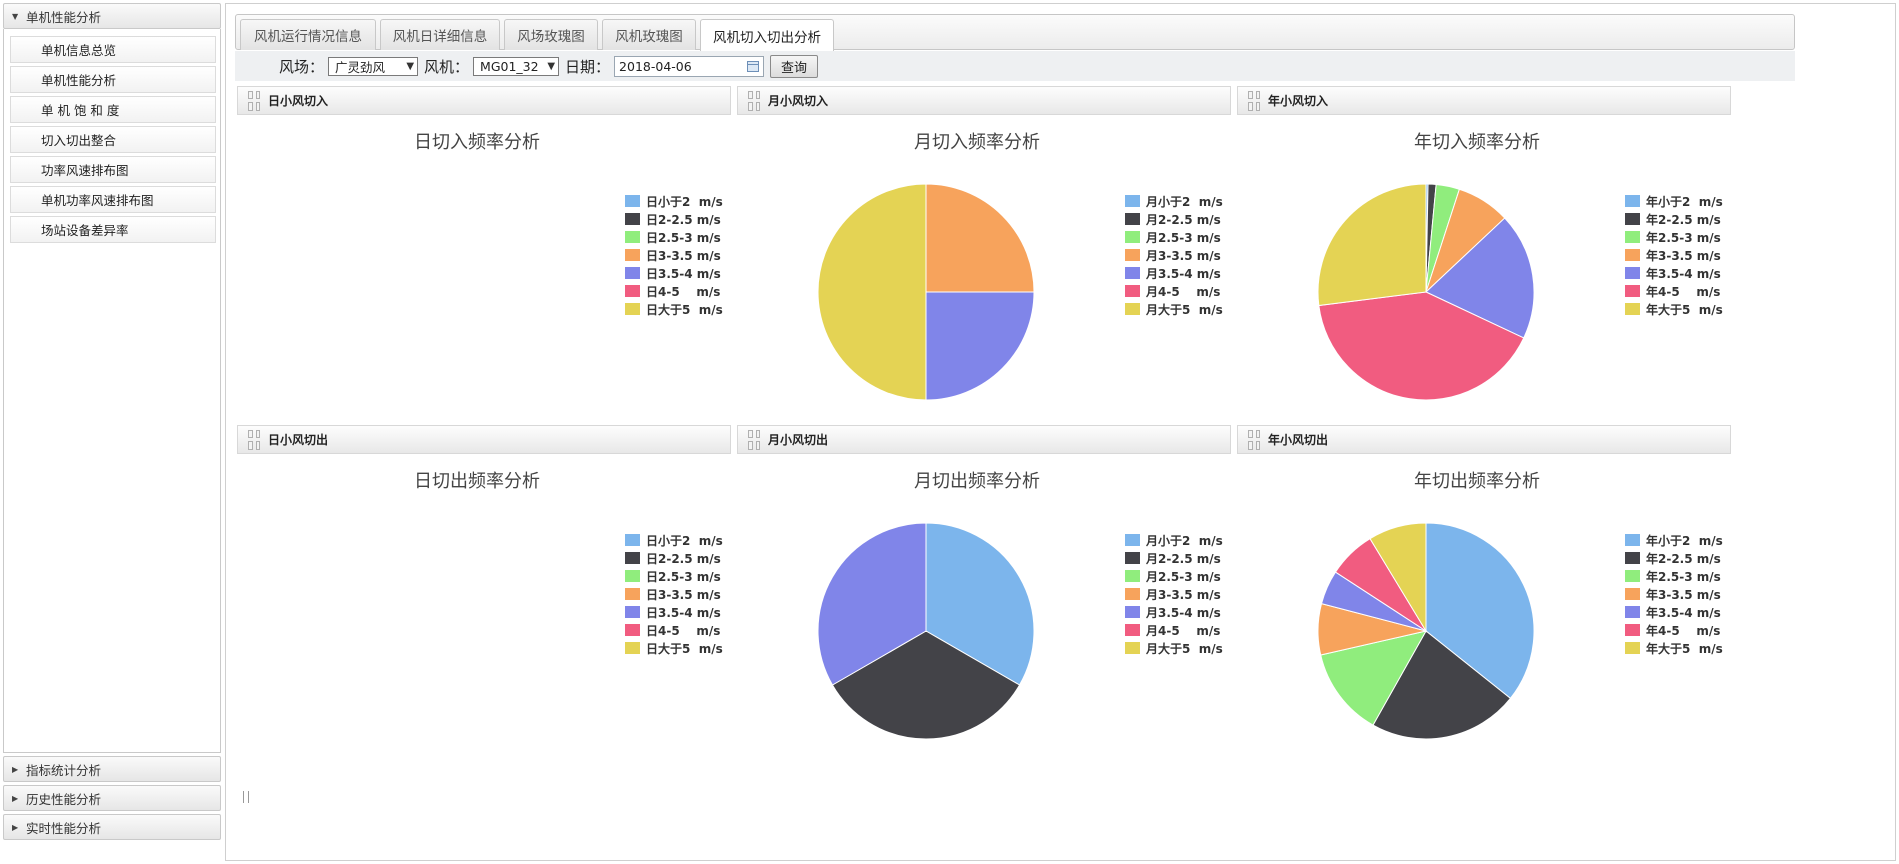 The width and height of the screenshot is (1899, 864). I want to click on tab-cut-in-out: 风机切入切出分析, so click(767, 35).